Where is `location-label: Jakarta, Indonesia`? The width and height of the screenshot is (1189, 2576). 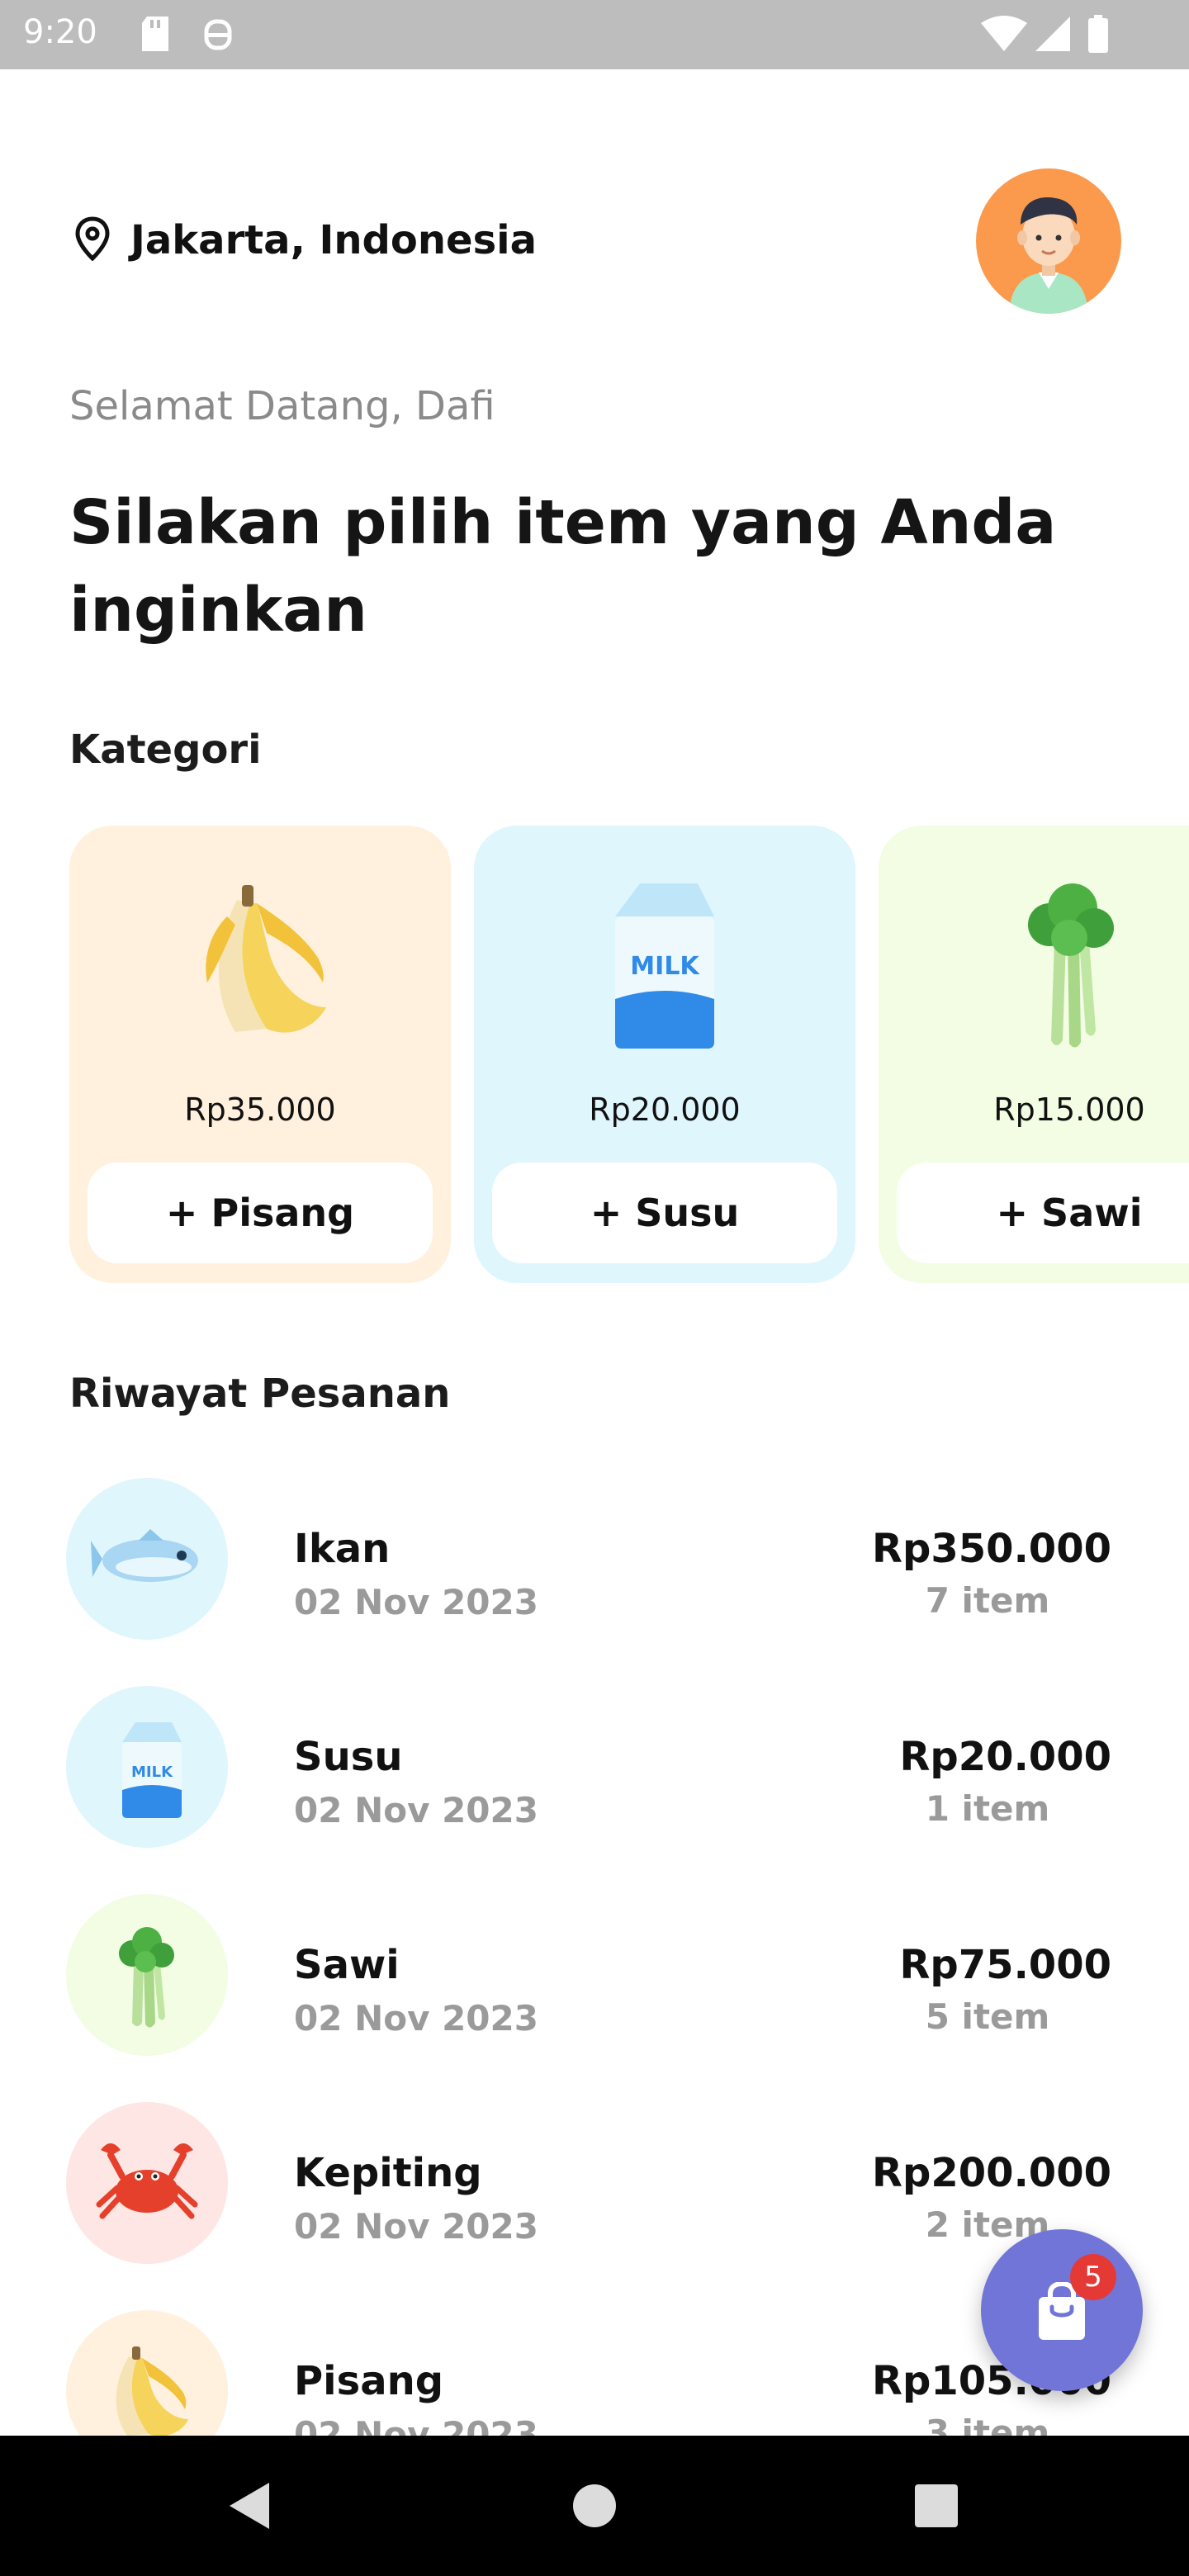 location-label: Jakarta, Indonesia is located at coordinates (334, 240).